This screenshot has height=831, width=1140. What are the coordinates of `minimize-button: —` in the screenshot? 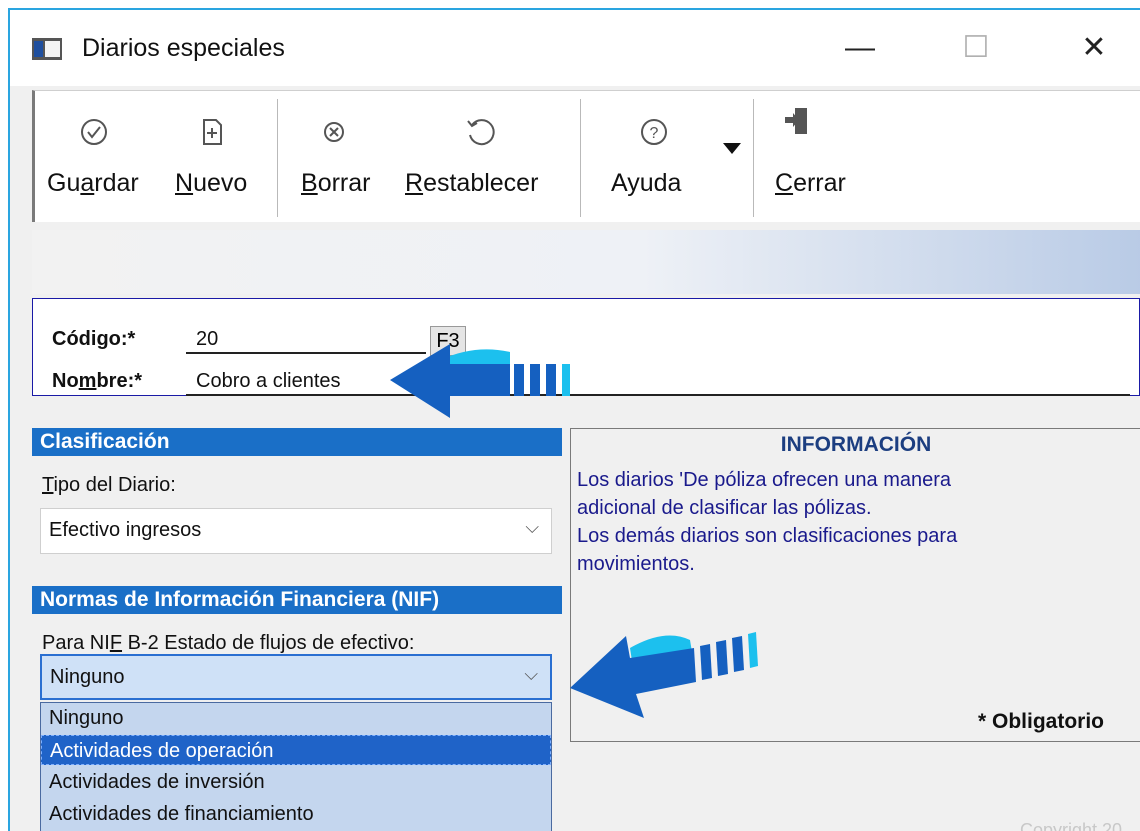 It's located at (860, 48).